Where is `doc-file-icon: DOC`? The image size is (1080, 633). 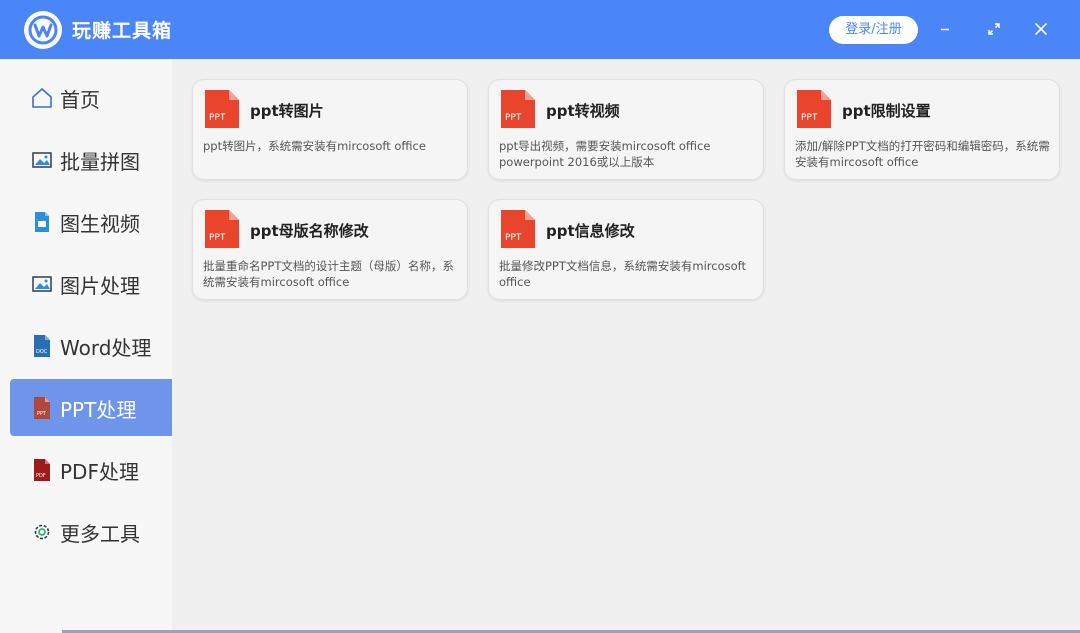
doc-file-icon: DOC is located at coordinates (42, 346).